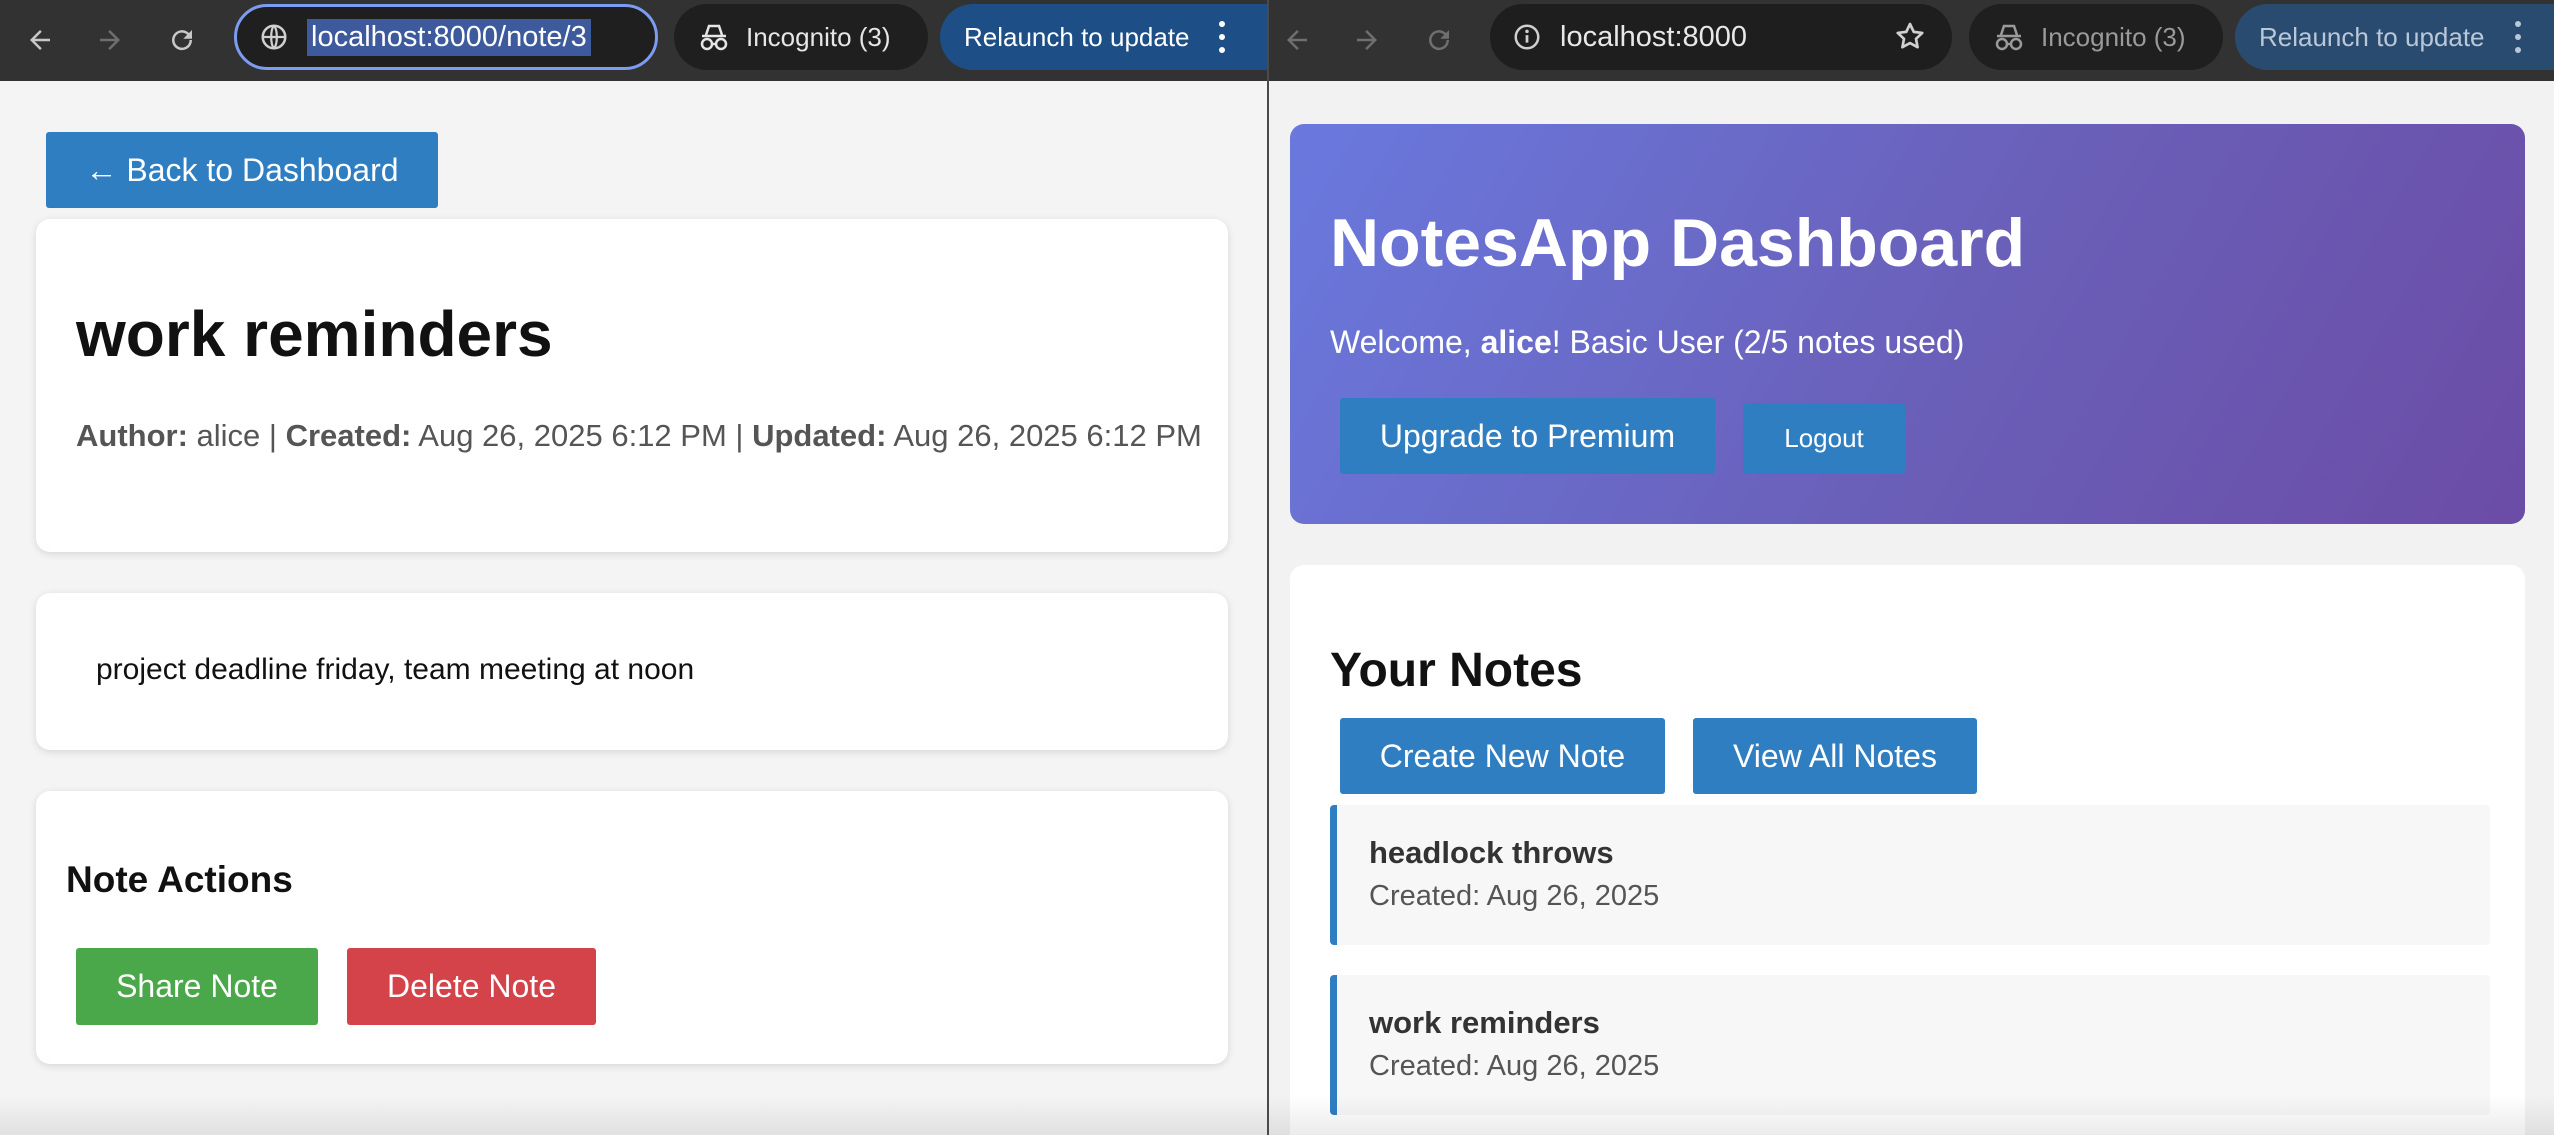 The width and height of the screenshot is (2554, 1135). What do you see at coordinates (274, 37) in the screenshot?
I see `globe-icon` at bounding box center [274, 37].